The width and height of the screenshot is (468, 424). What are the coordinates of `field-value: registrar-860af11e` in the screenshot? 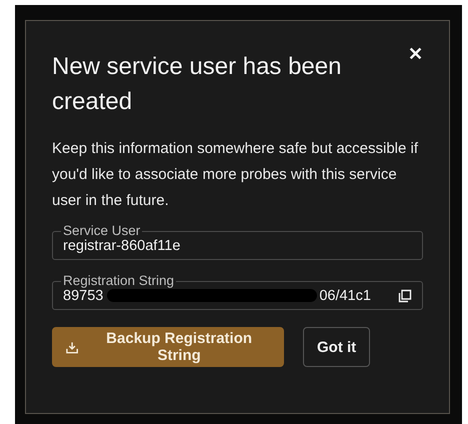 It's located at (121, 246).